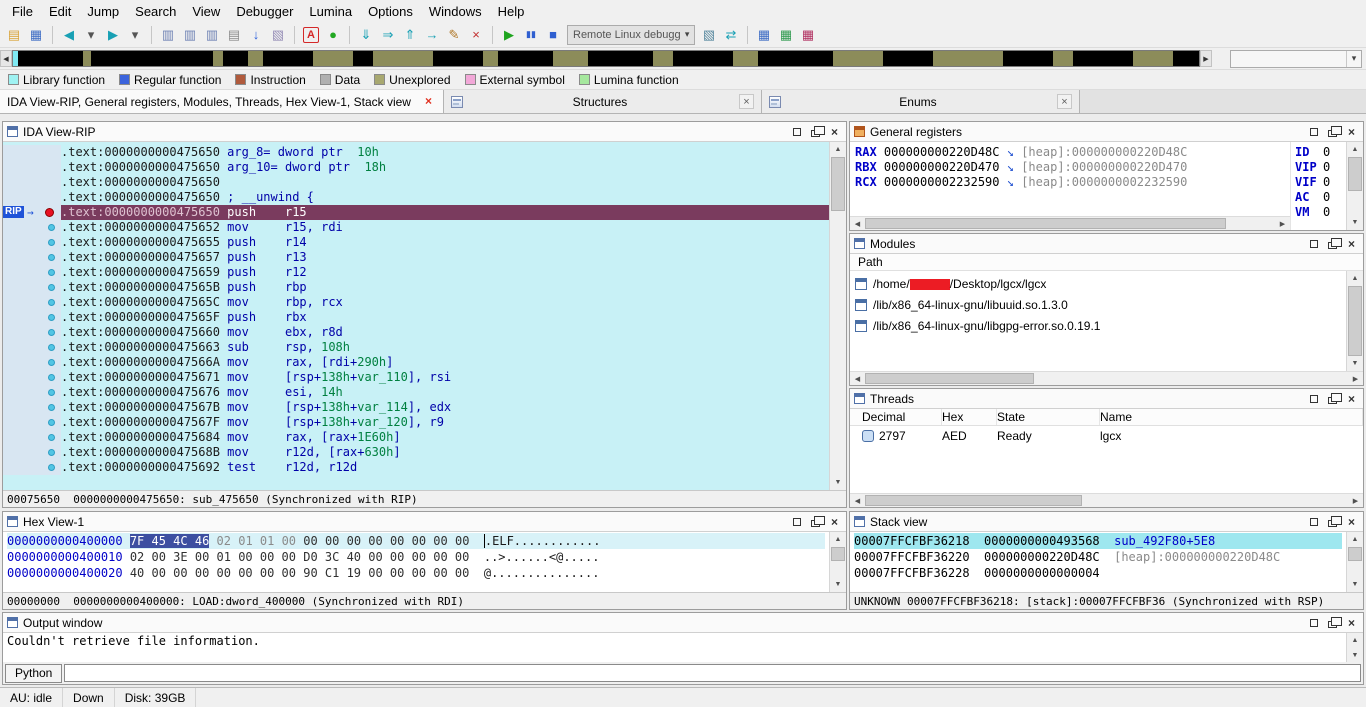  I want to click on menu-search: Search, so click(155, 11).